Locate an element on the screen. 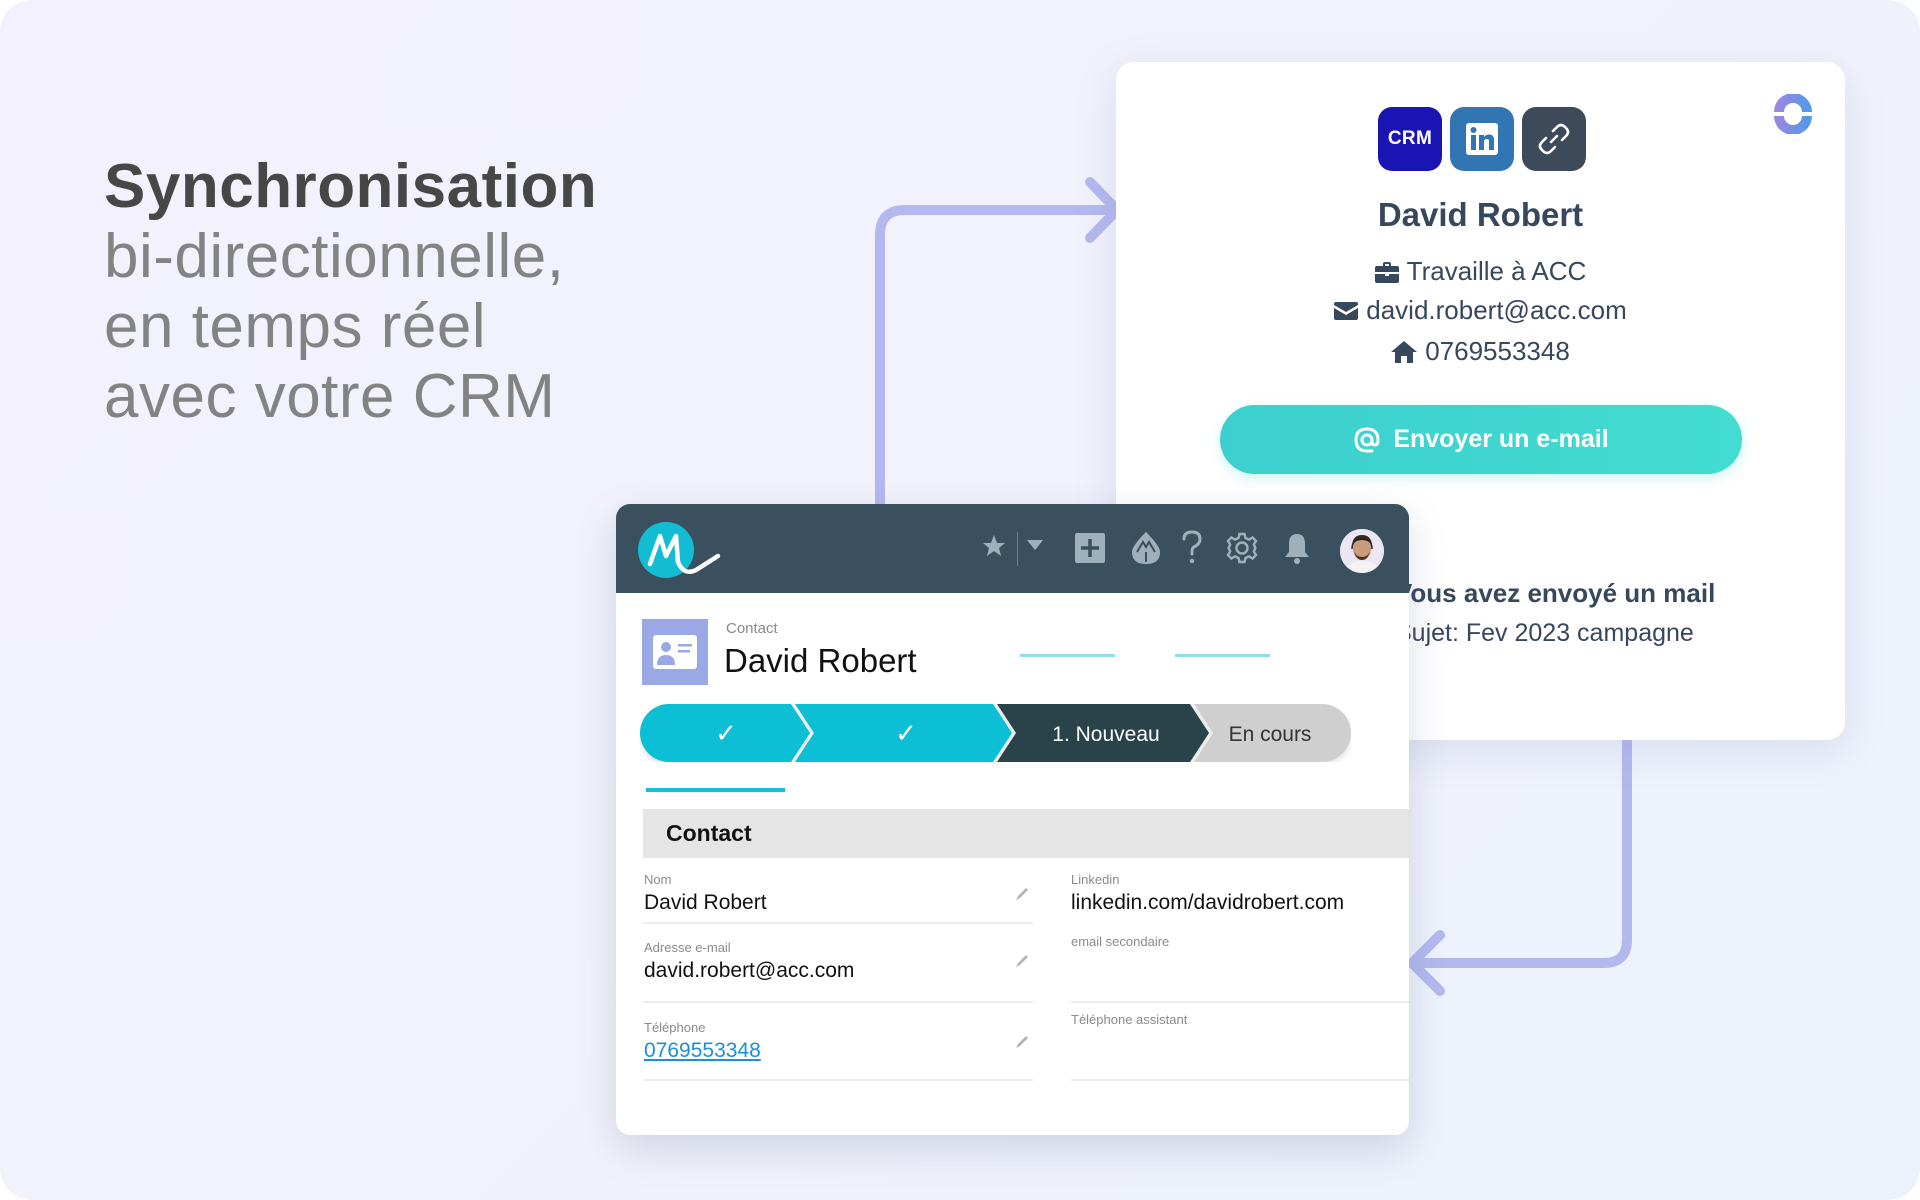 Image resolution: width=1920 pixels, height=1200 pixels. field-telephone: Téléphone 0769553348 is located at coordinates (702, 1041).